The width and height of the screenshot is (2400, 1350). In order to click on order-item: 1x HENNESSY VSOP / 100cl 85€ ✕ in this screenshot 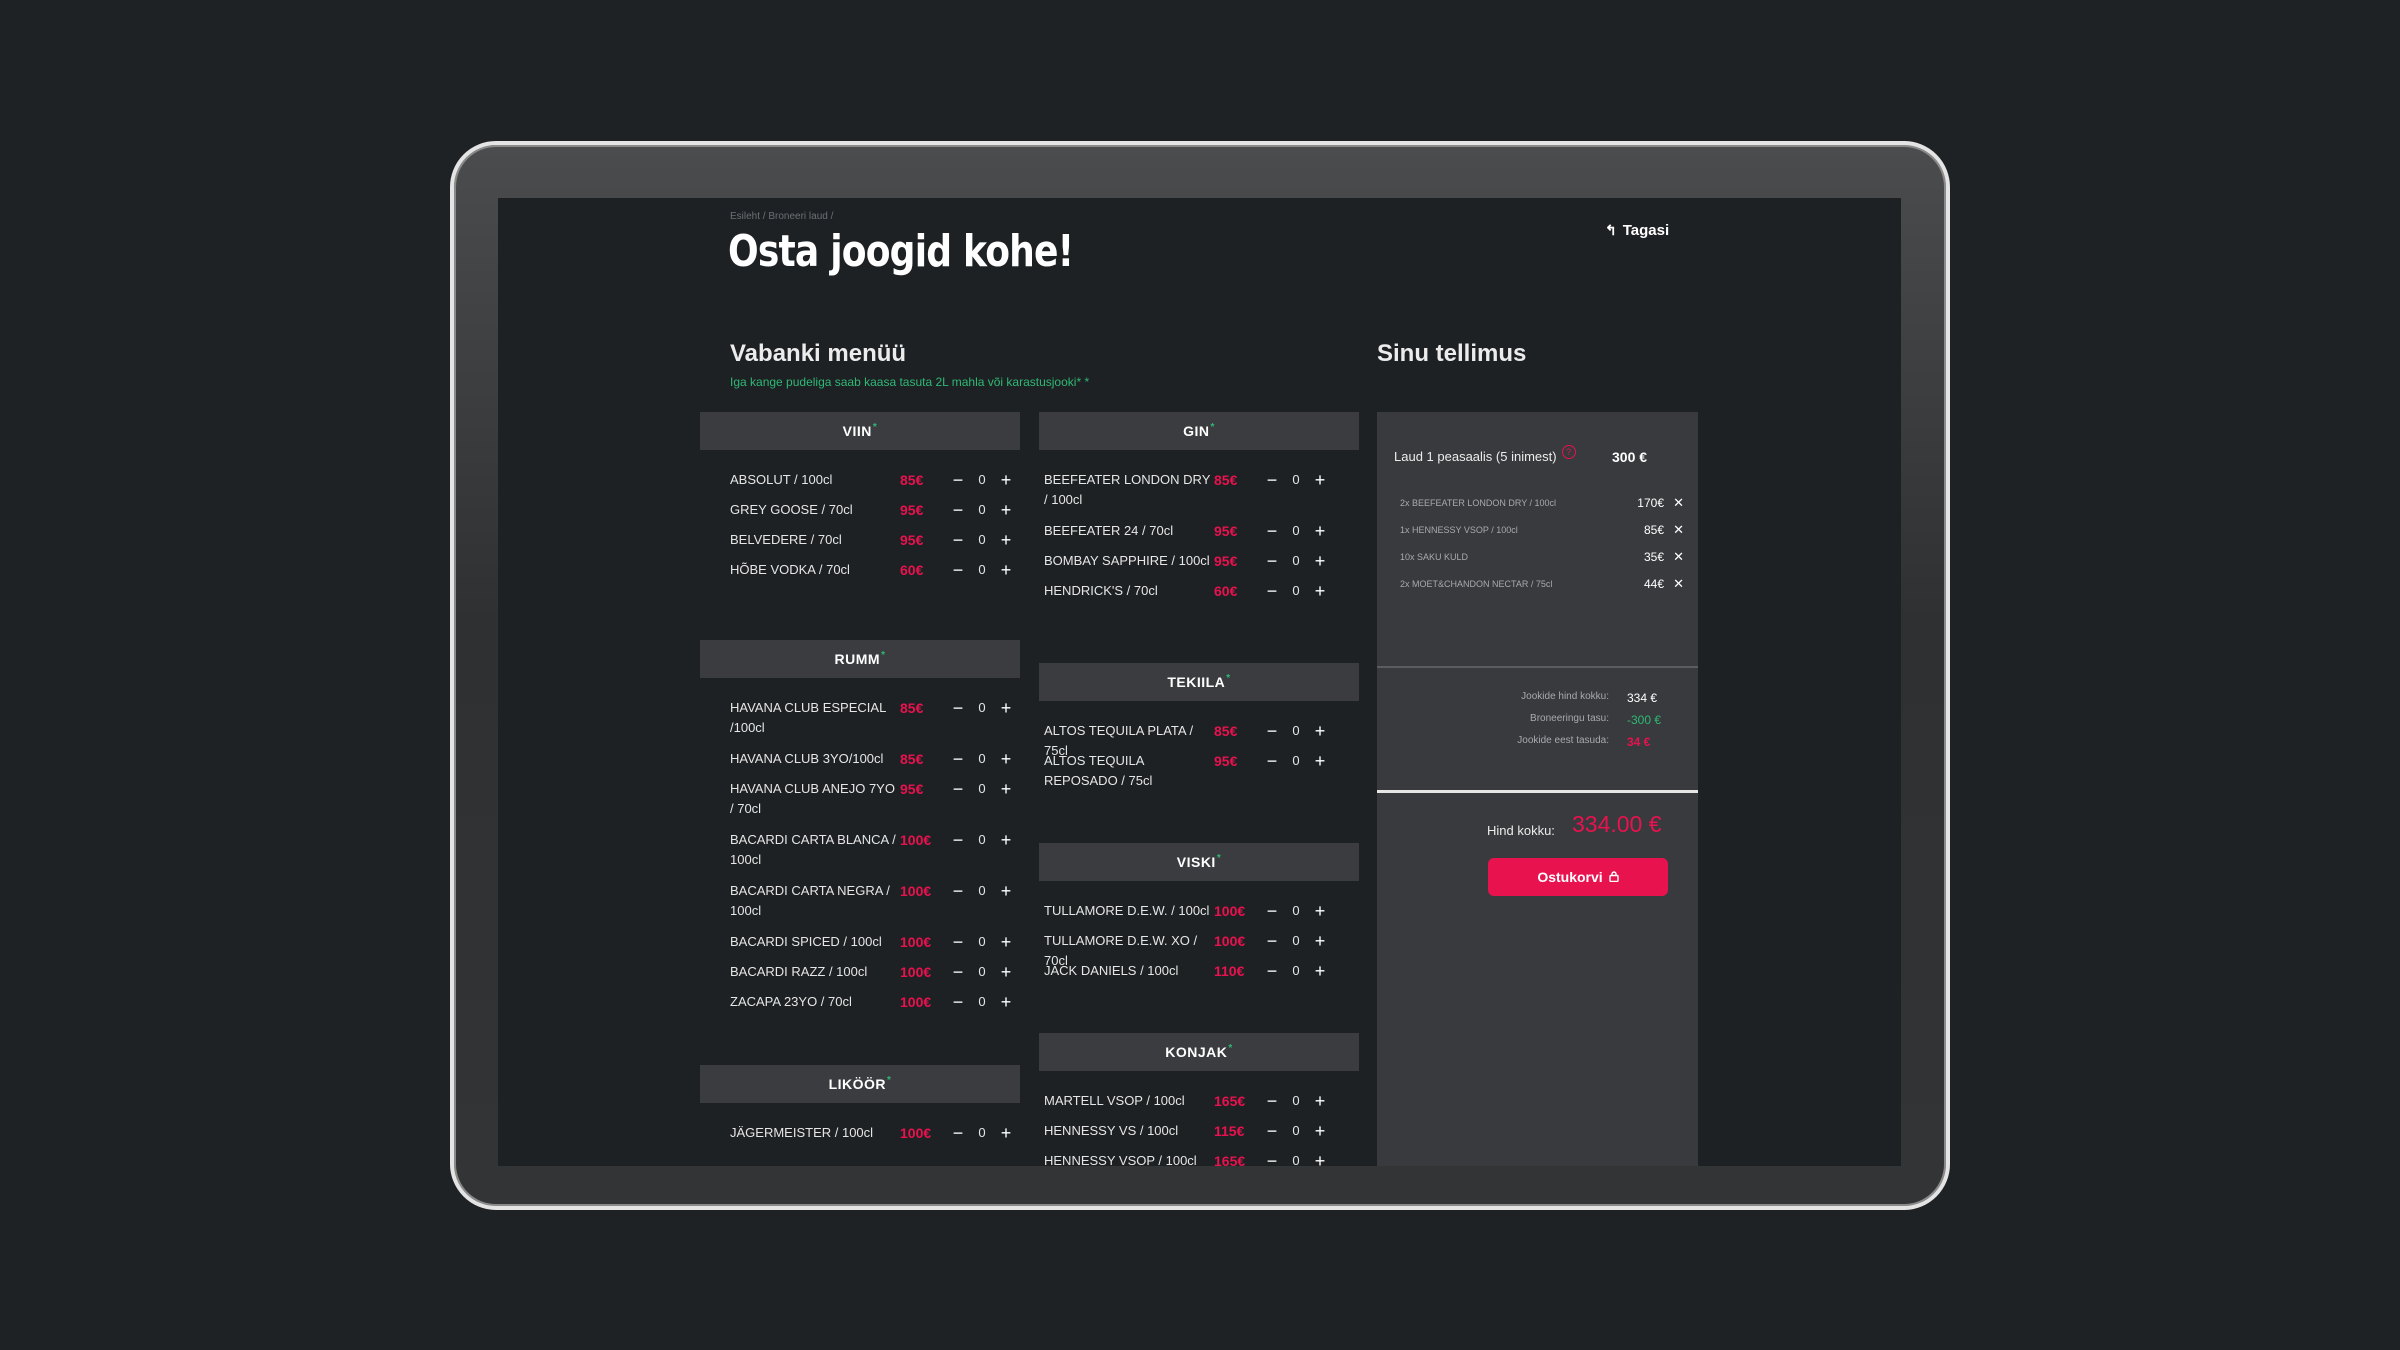, I will do `click(1542, 530)`.